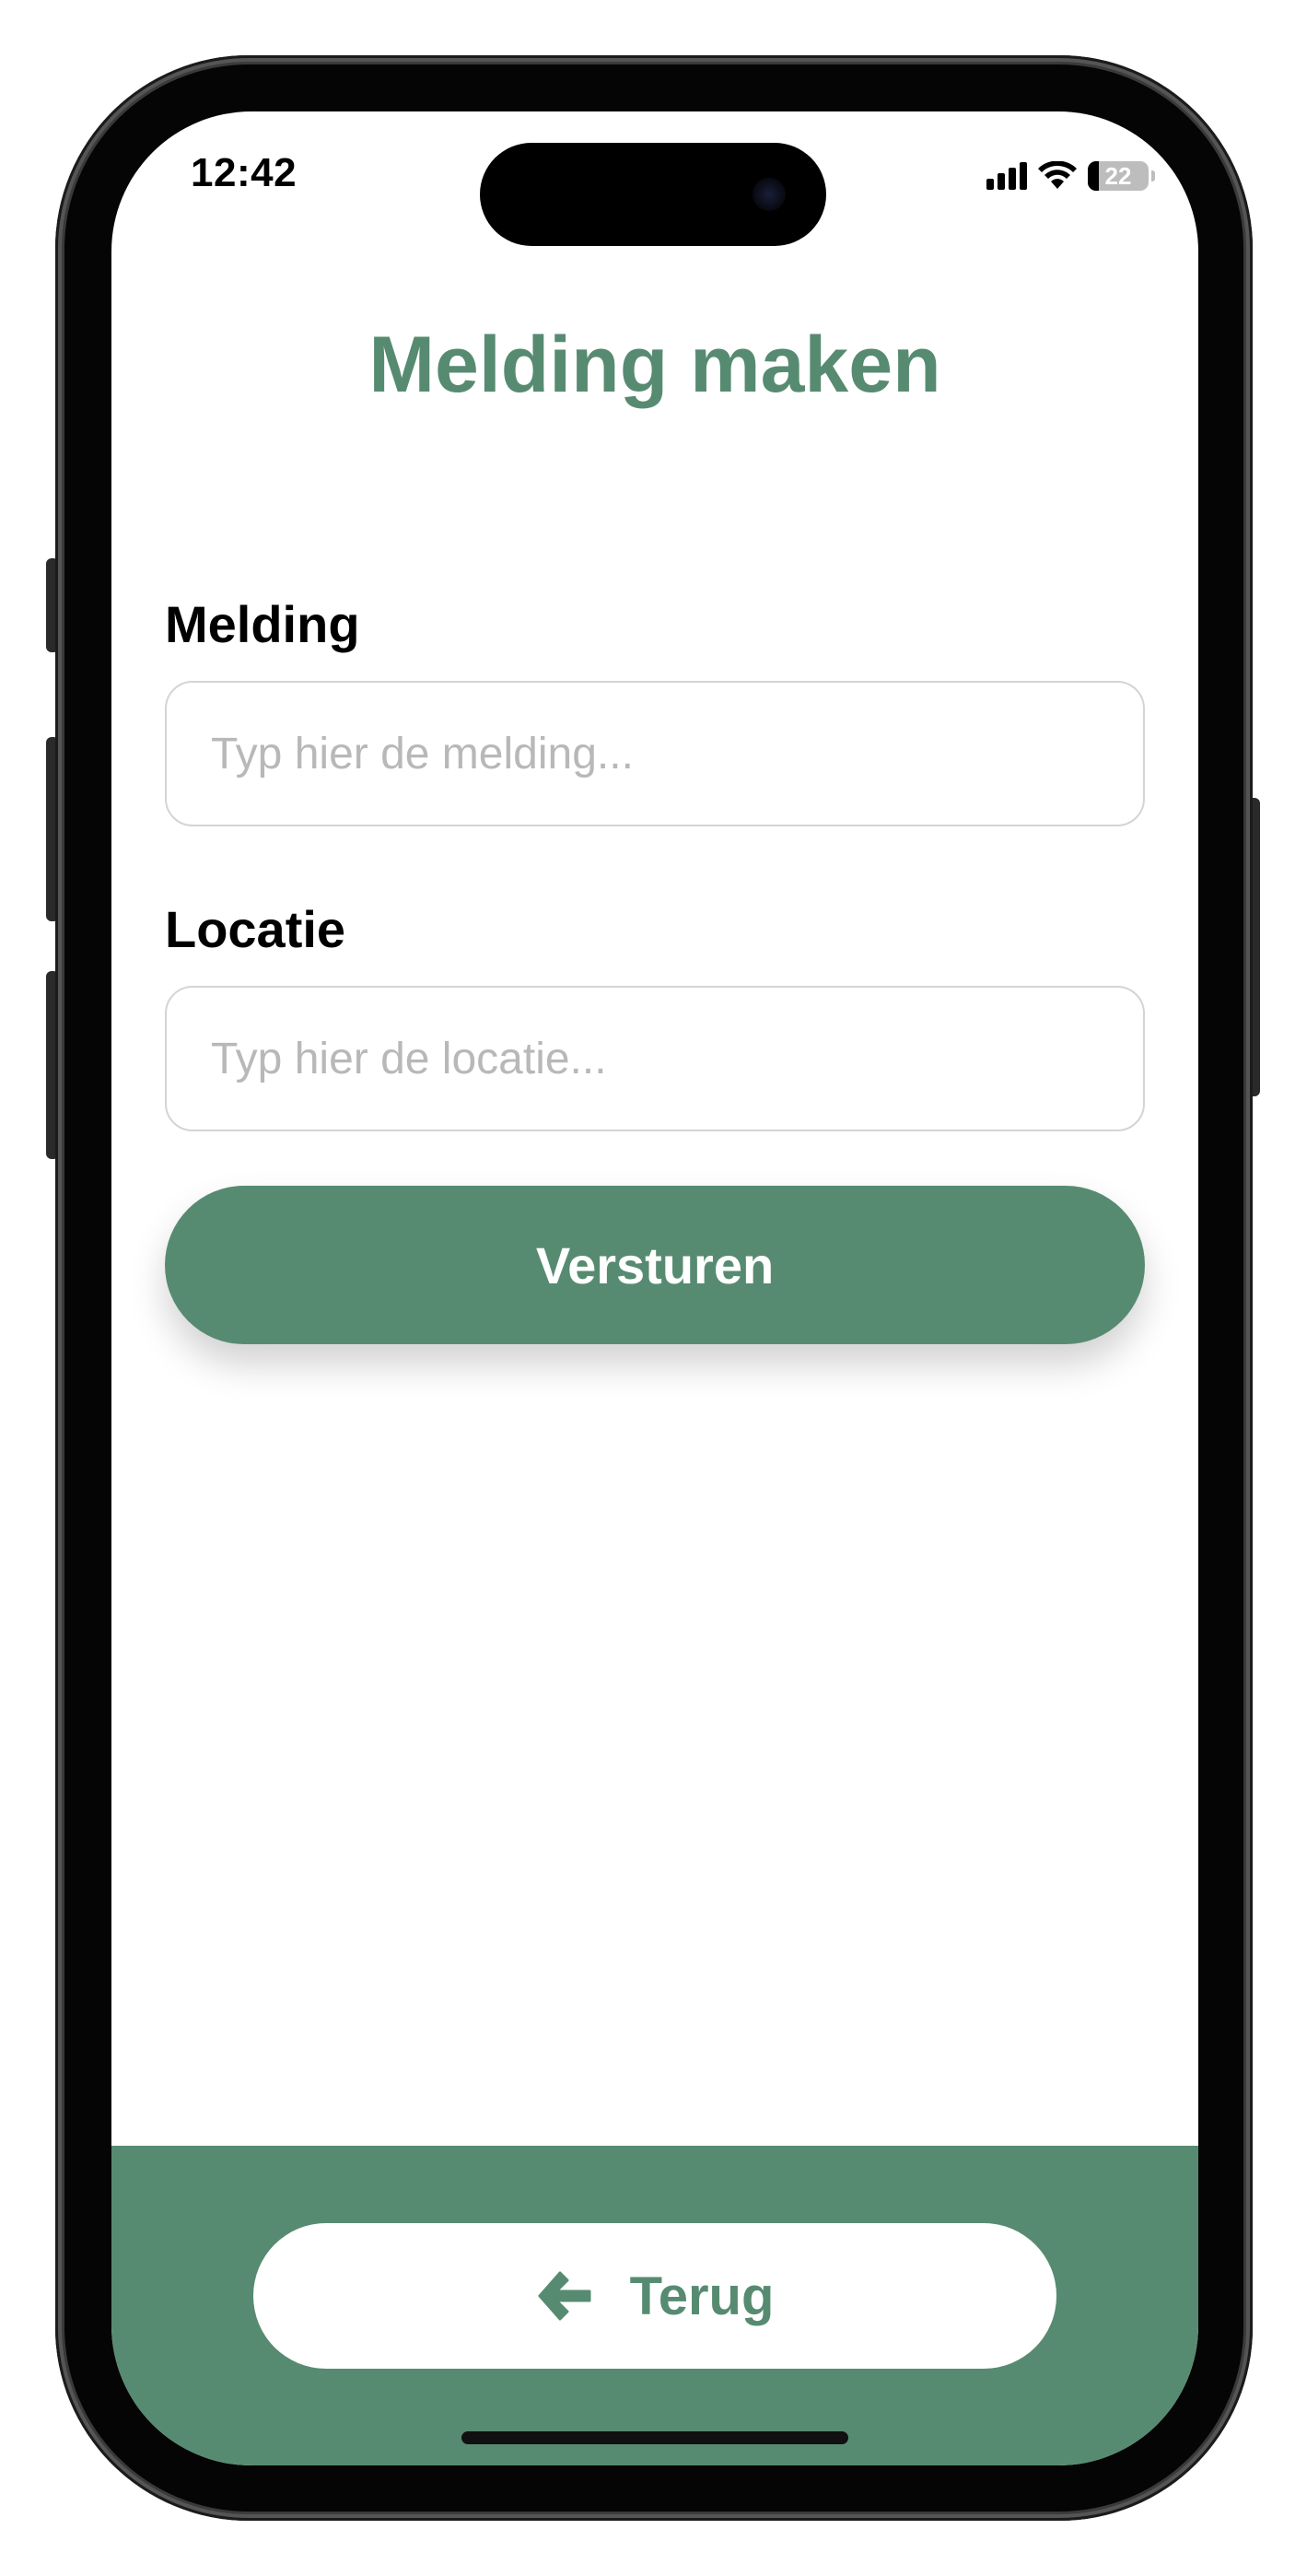 The height and width of the screenshot is (2576, 1307). What do you see at coordinates (654, 365) in the screenshot?
I see `page-title: Melding maken` at bounding box center [654, 365].